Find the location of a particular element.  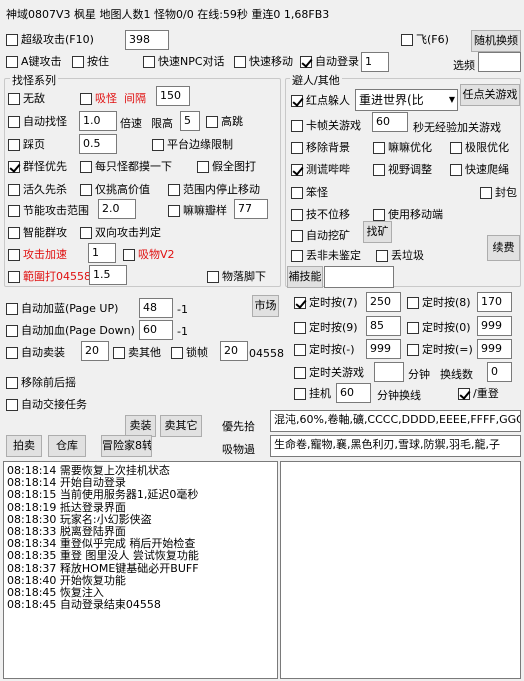

timer-9-input: 85 is located at coordinates (383, 326).